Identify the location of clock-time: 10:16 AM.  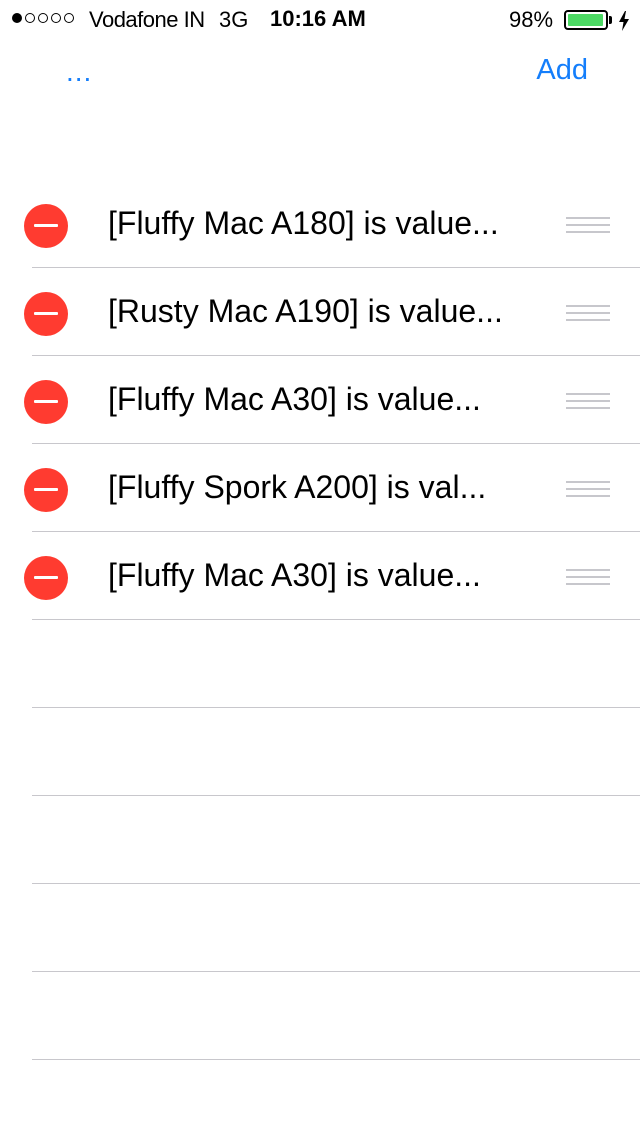
(318, 18).